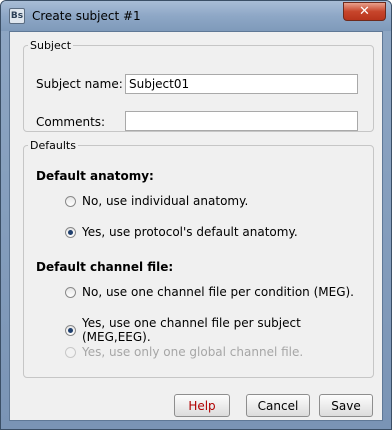 The width and height of the screenshot is (392, 430). I want to click on channel-option-global: Yes, use only one global channel file., so click(184, 352).